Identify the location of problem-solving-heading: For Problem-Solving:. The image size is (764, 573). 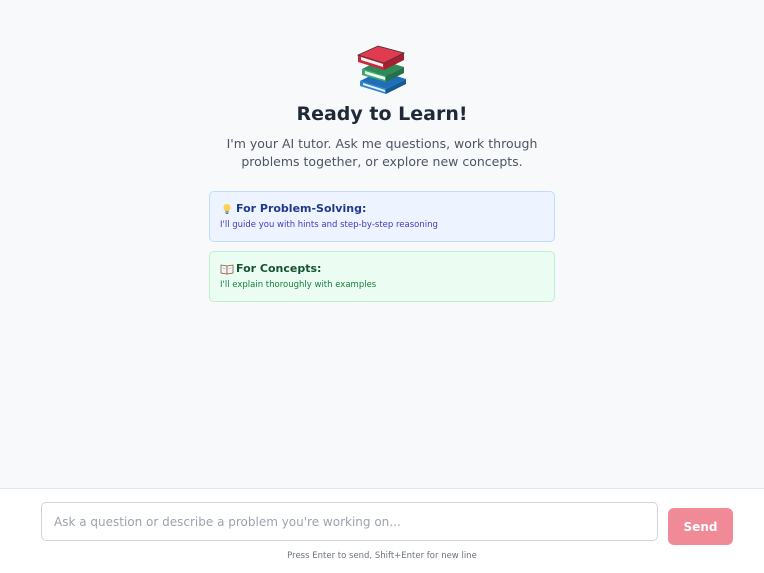
(301, 208).